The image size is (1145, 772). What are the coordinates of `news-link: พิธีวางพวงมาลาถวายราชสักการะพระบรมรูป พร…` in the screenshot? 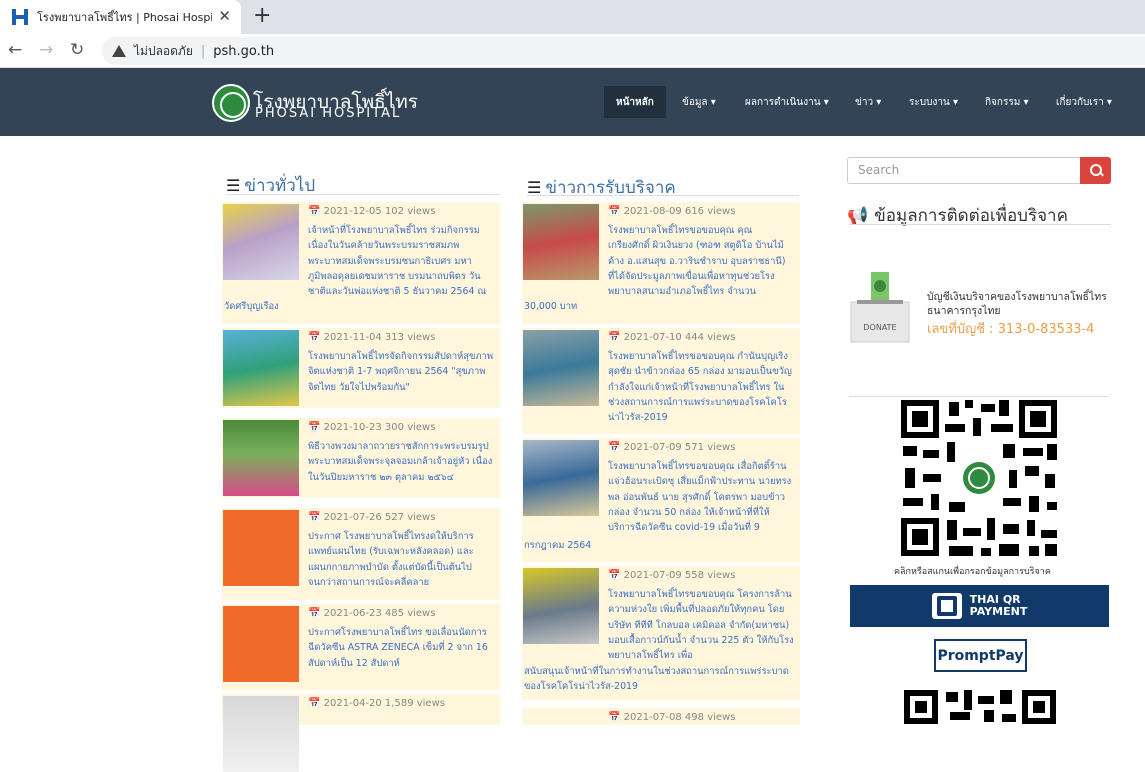 It's located at (401, 462).